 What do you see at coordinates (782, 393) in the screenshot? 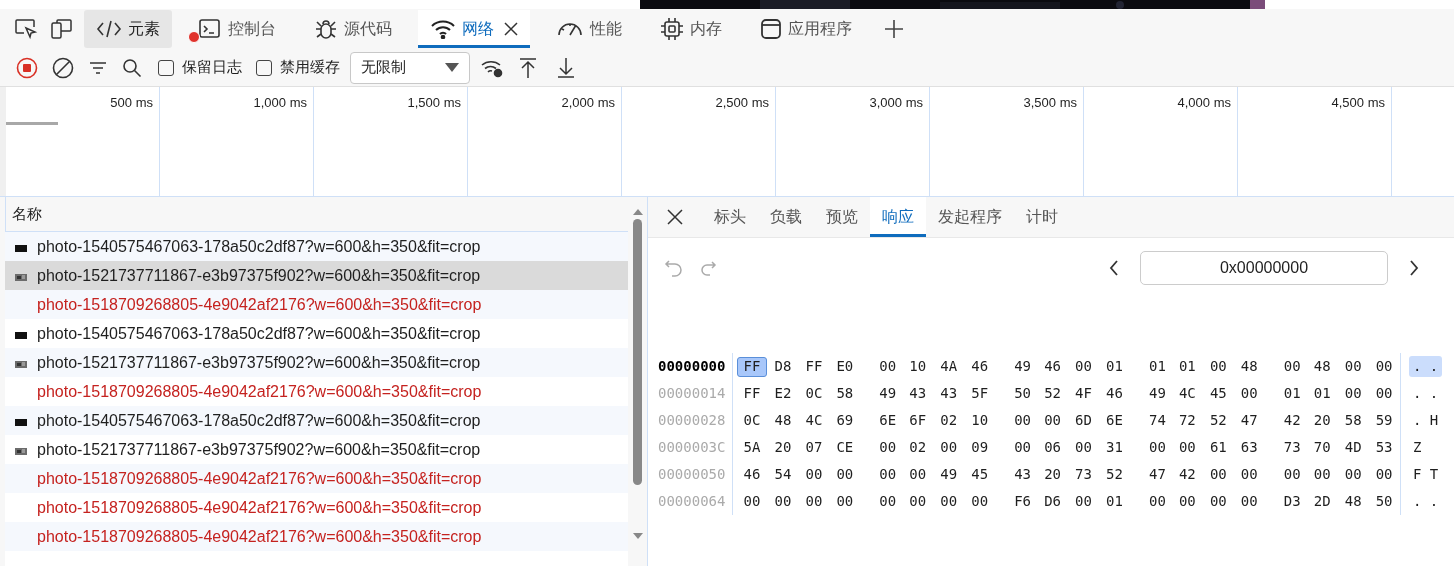
I see `hex-byte: E2` at bounding box center [782, 393].